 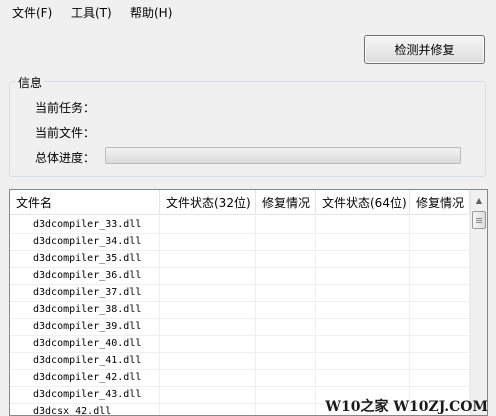 I want to click on table-row: d3dcompiler_35.dll, so click(x=240, y=259).